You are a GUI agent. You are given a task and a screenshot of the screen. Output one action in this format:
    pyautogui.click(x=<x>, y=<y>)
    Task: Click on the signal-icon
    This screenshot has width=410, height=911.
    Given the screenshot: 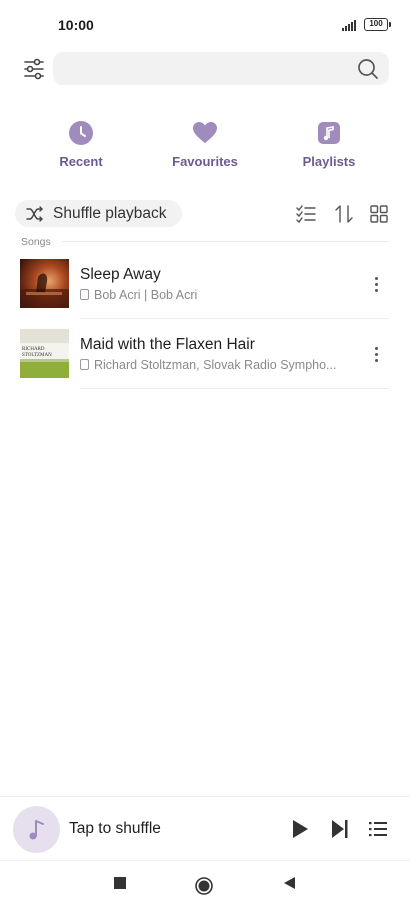 What is the action you would take?
    pyautogui.click(x=351, y=25)
    